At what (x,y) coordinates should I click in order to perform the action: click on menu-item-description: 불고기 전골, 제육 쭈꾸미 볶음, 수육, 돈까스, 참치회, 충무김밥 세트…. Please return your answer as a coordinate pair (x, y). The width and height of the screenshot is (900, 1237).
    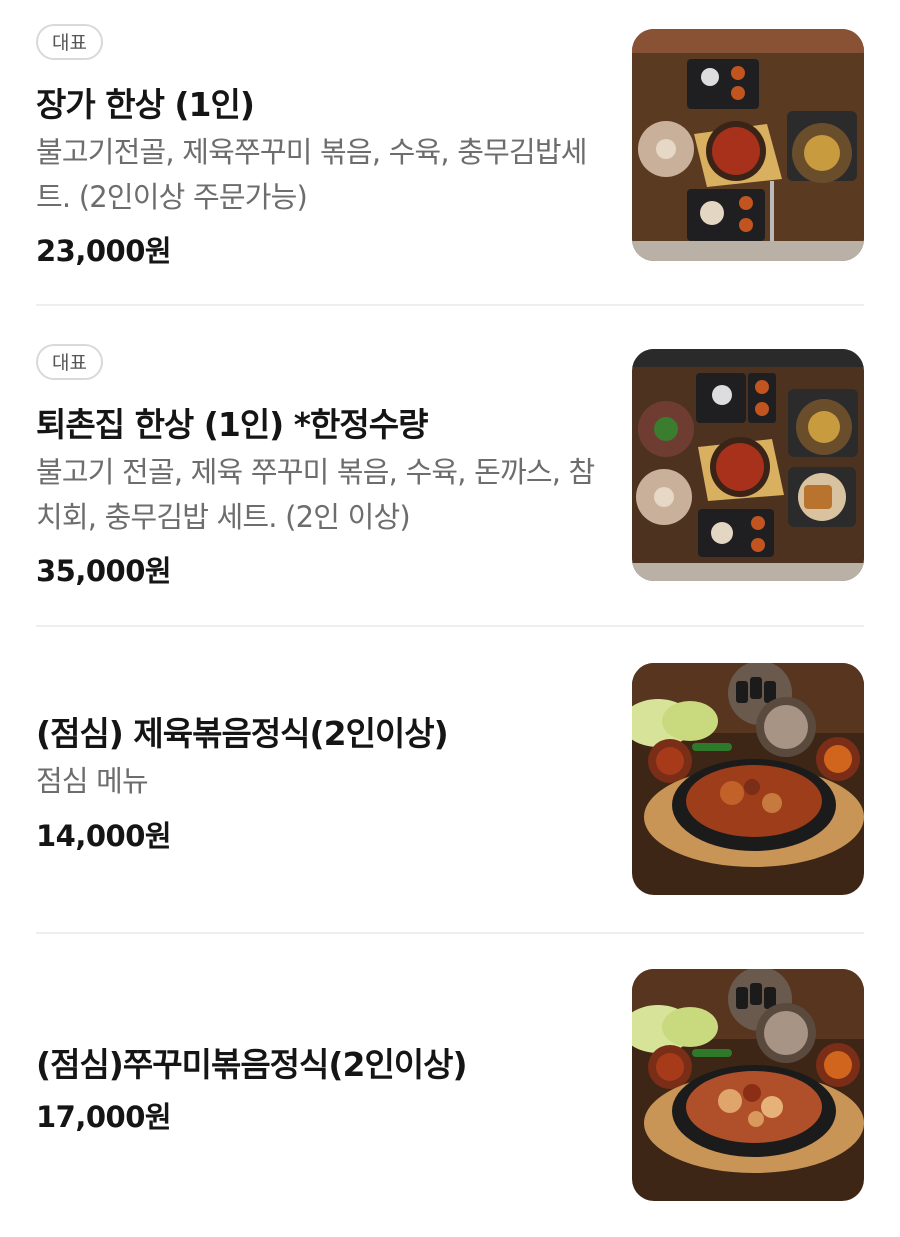
    Looking at the image, I should click on (315, 494).